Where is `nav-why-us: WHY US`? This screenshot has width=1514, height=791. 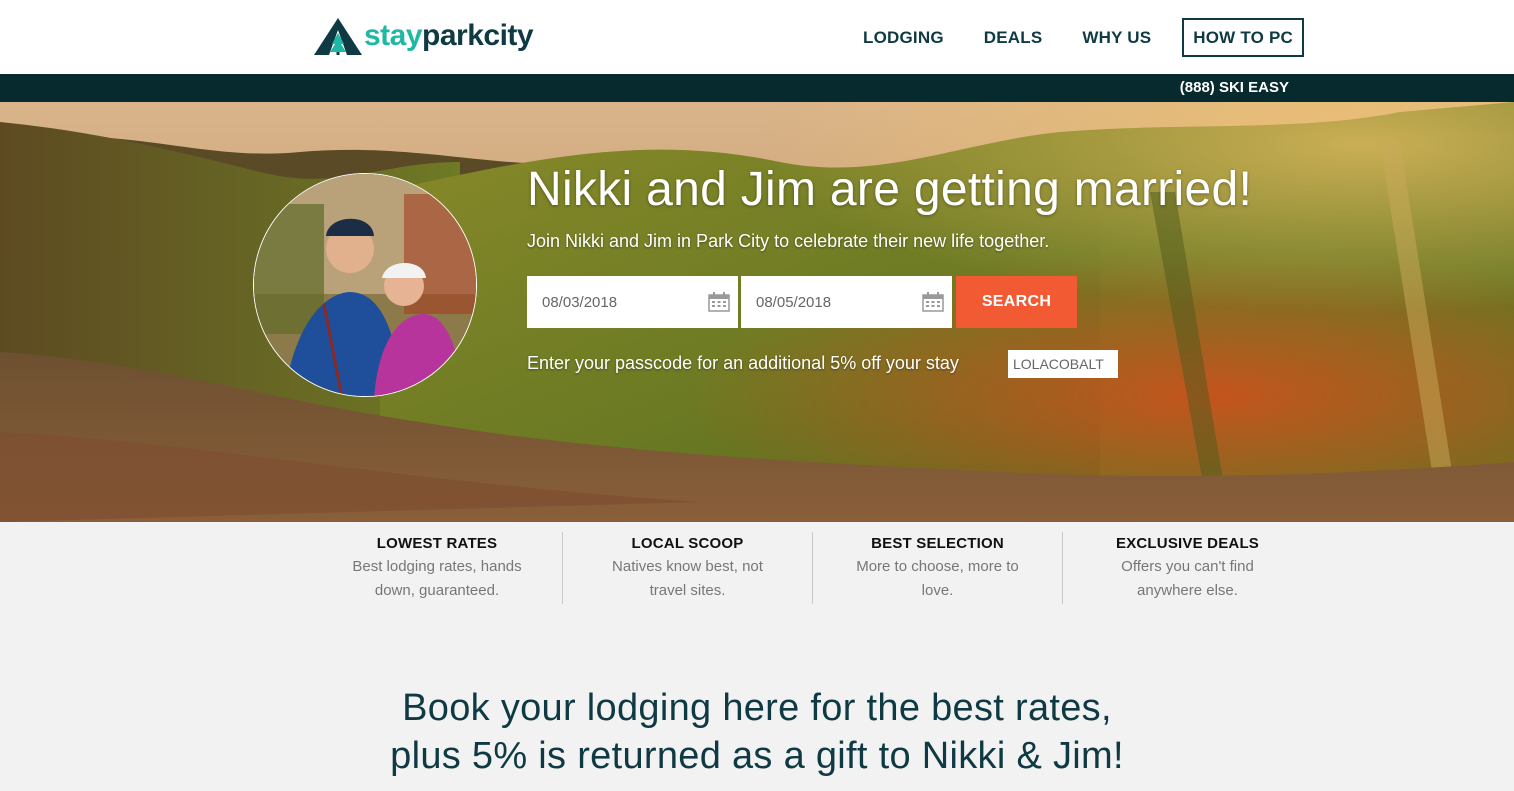
nav-why-us: WHY US is located at coordinates (1116, 38).